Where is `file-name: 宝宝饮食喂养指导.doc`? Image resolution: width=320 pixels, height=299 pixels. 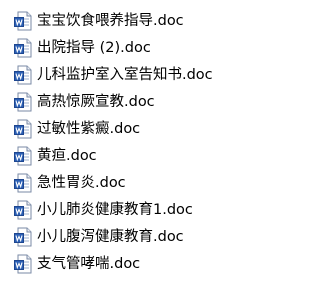
file-name: 宝宝饮食喂养指导.doc is located at coordinates (110, 21).